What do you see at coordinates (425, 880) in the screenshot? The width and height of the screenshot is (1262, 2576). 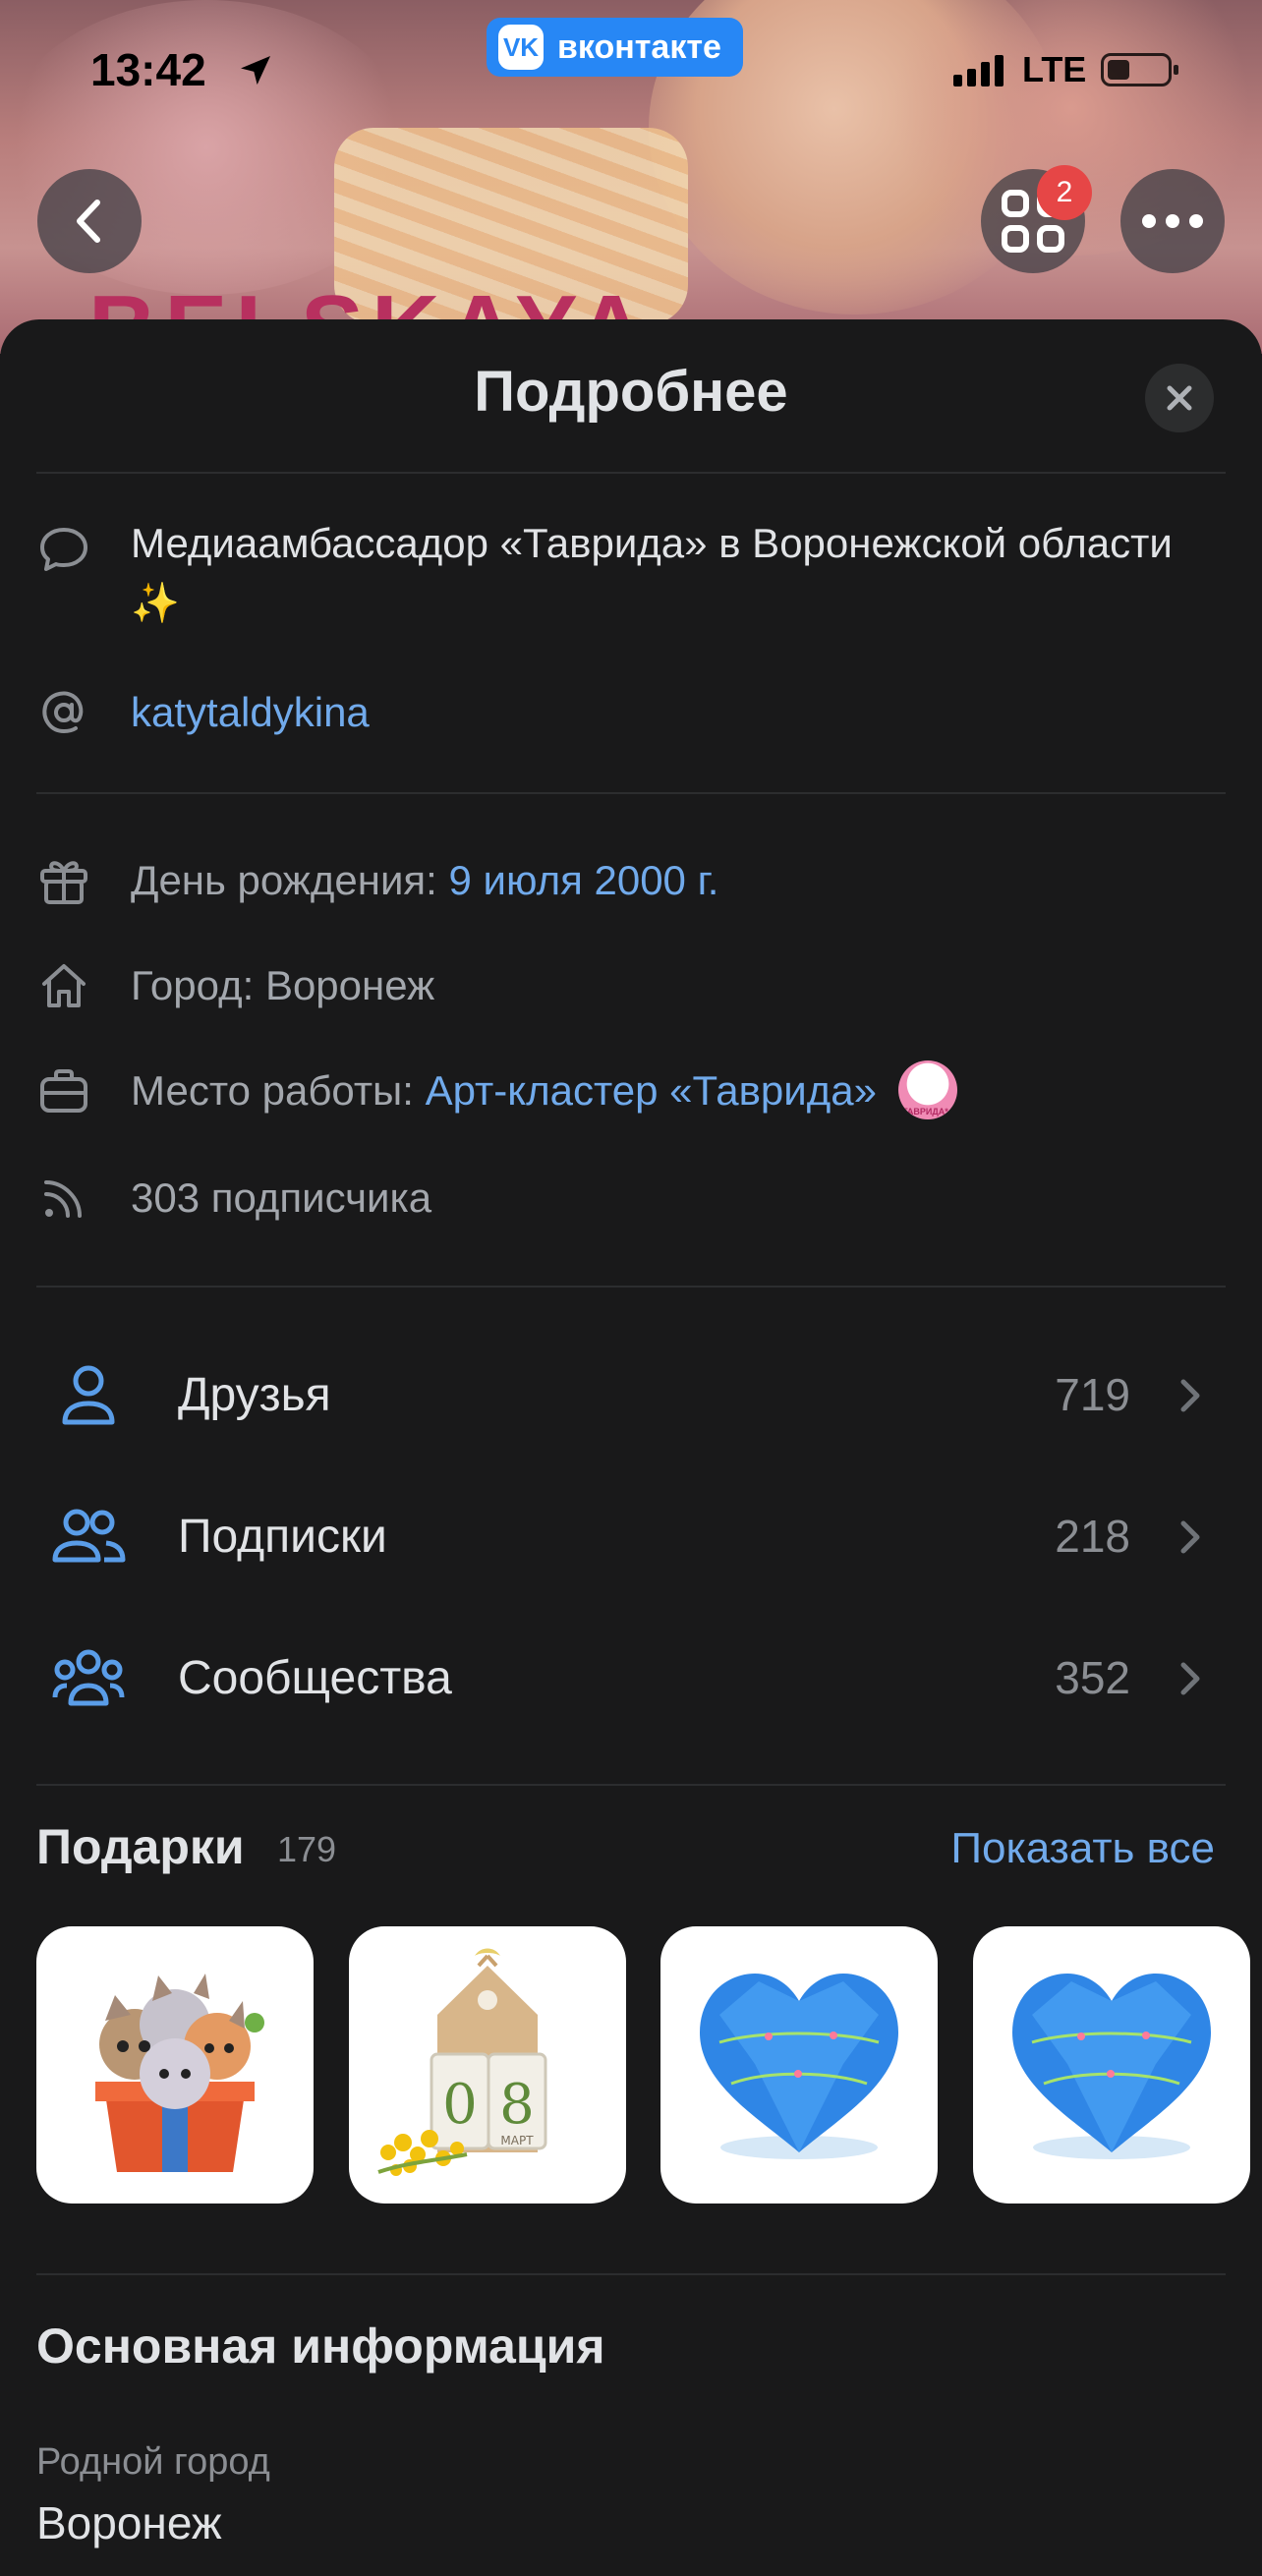 I see `birthday-row: День рождения: 9 июля 2000 г.` at bounding box center [425, 880].